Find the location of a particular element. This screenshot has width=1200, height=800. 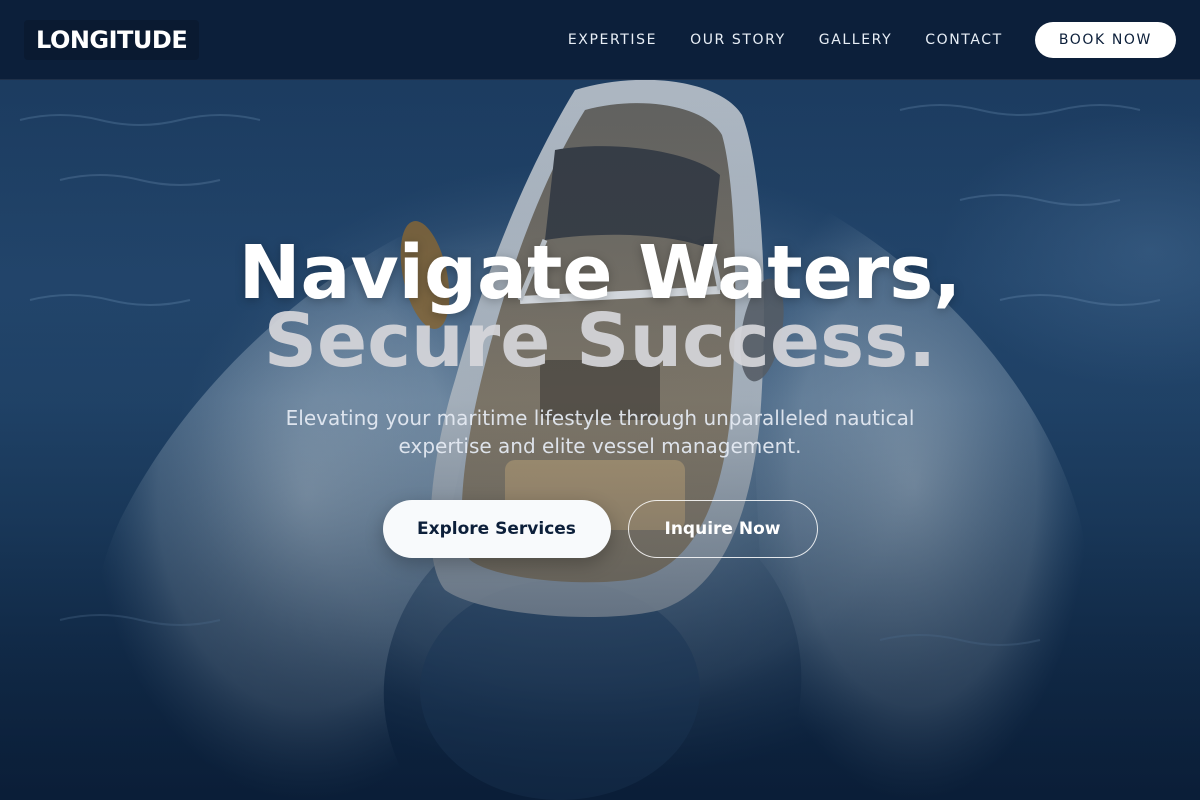

nav-link-contact: CONTACT is located at coordinates (964, 40).